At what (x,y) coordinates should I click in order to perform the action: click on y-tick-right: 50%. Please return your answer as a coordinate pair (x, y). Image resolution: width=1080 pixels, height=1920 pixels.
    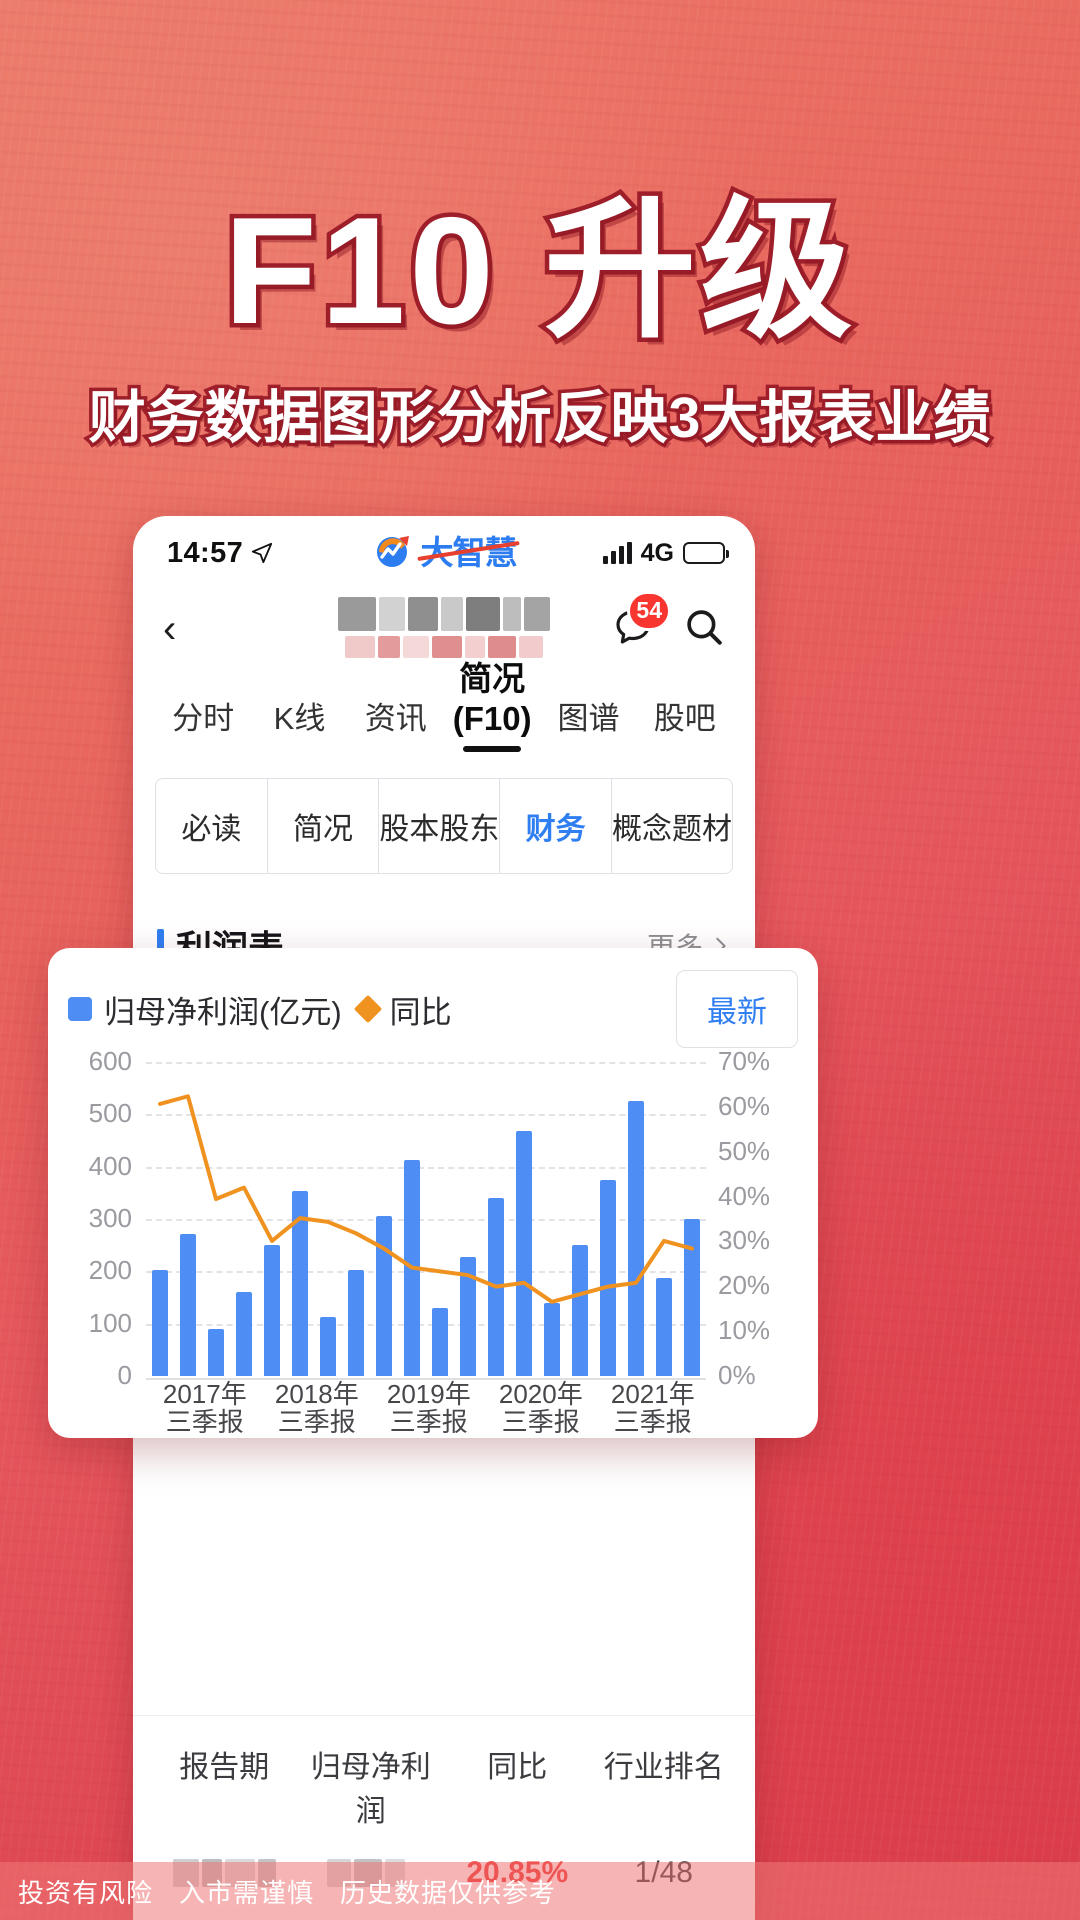
    Looking at the image, I should click on (744, 1150).